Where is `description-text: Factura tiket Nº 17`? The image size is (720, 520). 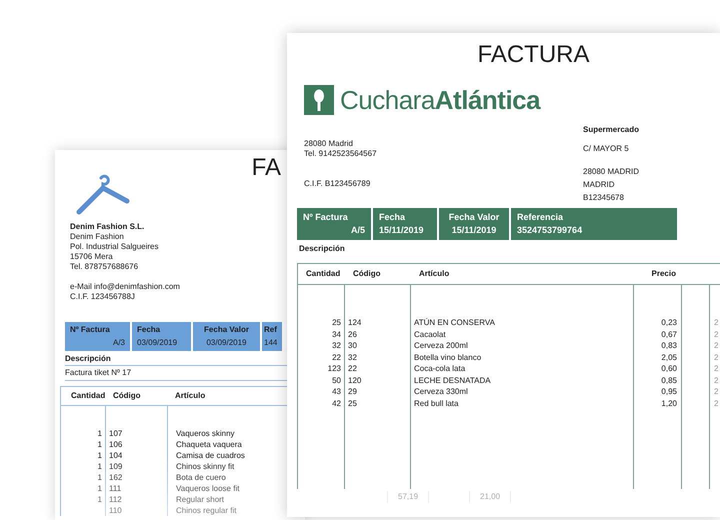 description-text: Factura tiket Nº 17 is located at coordinates (98, 372).